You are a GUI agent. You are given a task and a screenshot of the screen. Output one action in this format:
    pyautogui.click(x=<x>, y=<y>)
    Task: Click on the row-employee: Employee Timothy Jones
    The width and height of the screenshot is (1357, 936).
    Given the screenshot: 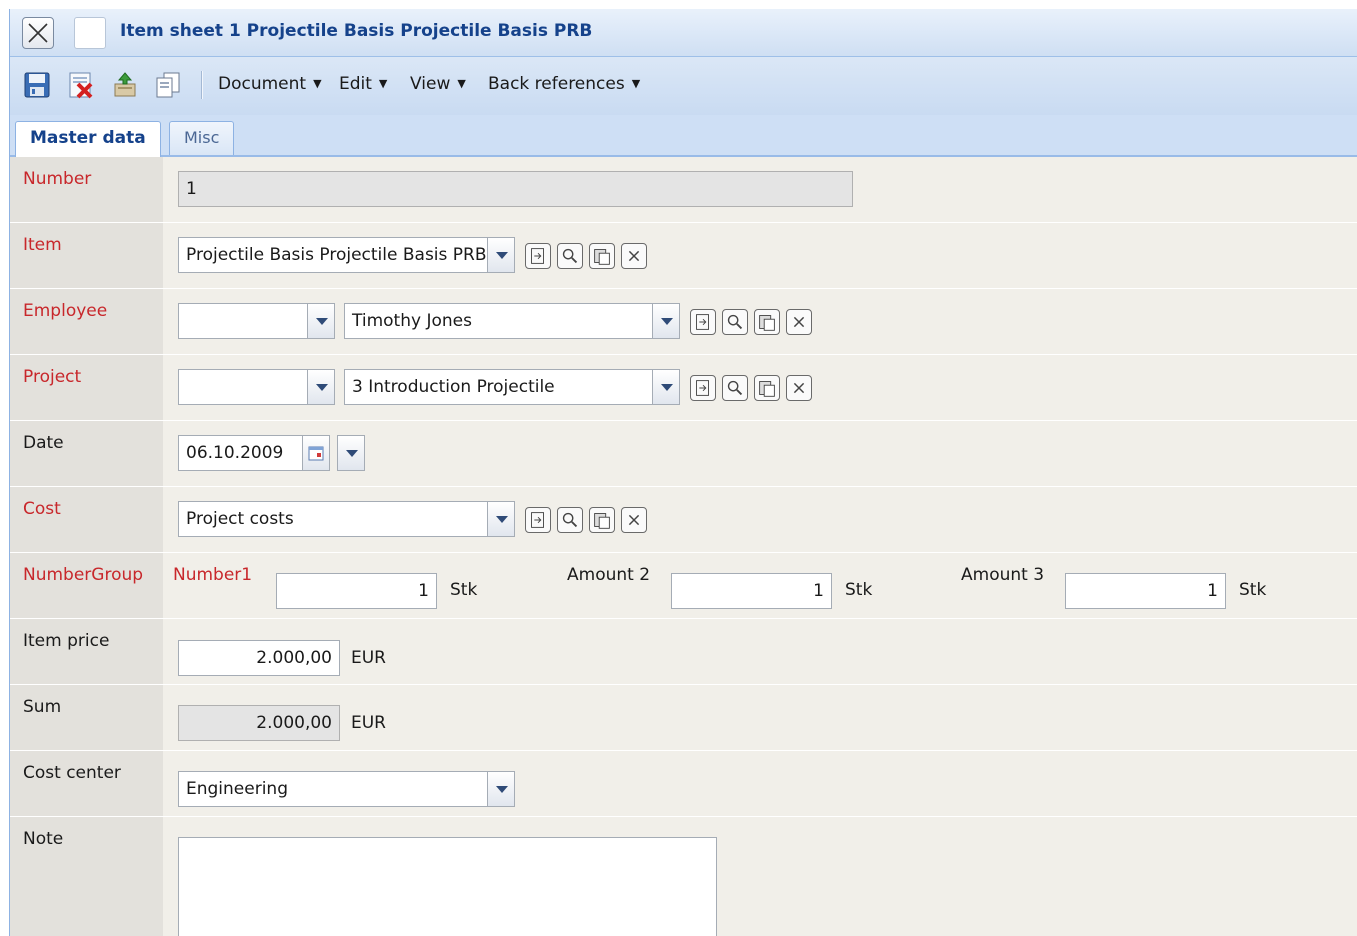 What is the action you would take?
    pyautogui.click(x=683, y=322)
    